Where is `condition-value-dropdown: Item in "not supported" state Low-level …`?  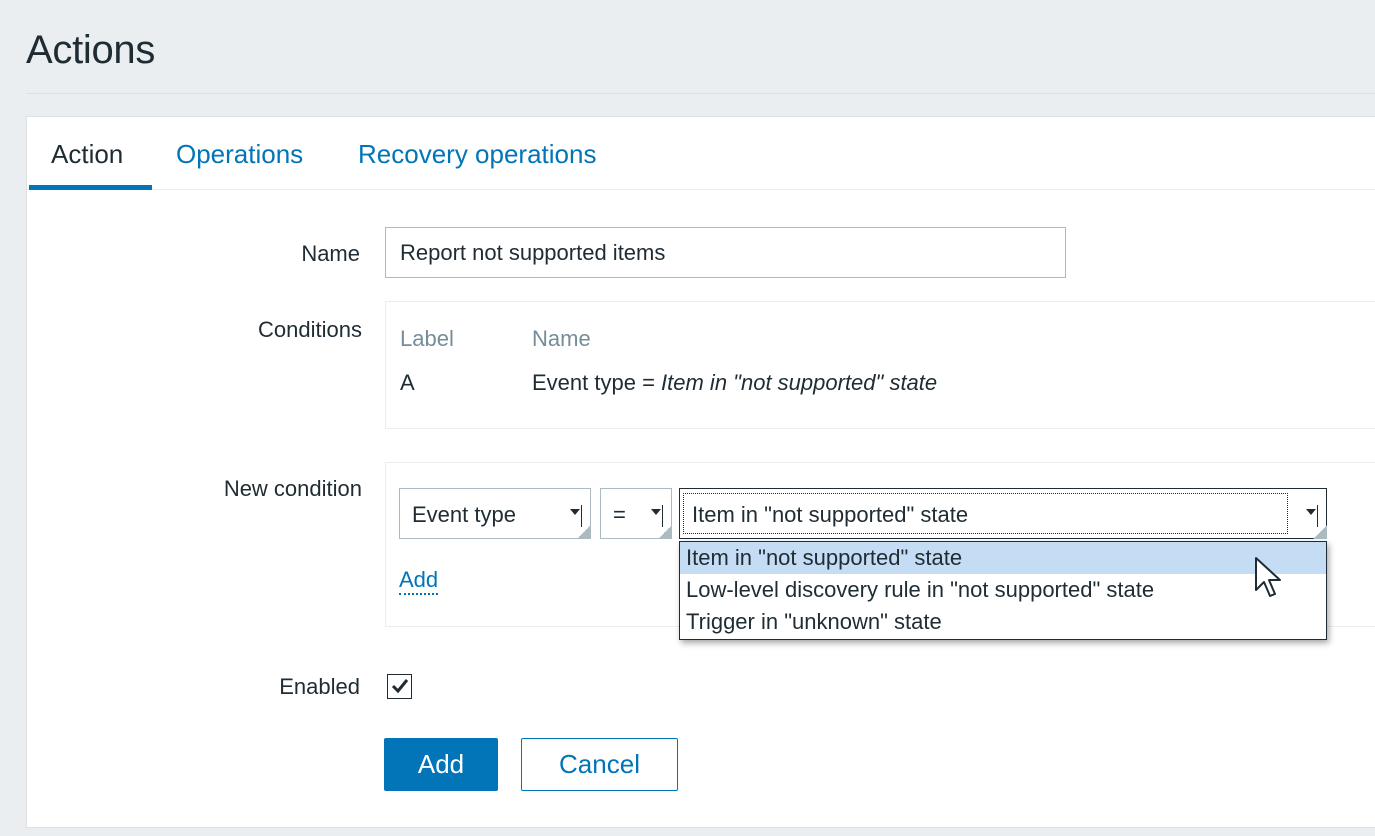
condition-value-dropdown: Item in "not supported" state Low-level … is located at coordinates (1003, 590).